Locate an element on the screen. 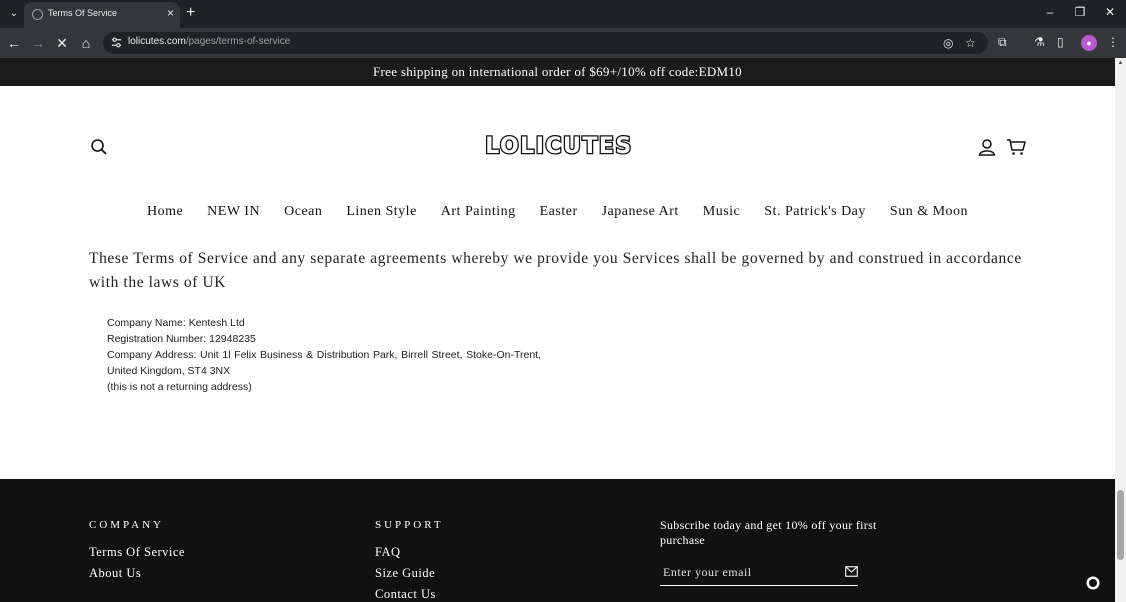 This screenshot has width=1126, height=602. site-info-icon is located at coordinates (116, 42).